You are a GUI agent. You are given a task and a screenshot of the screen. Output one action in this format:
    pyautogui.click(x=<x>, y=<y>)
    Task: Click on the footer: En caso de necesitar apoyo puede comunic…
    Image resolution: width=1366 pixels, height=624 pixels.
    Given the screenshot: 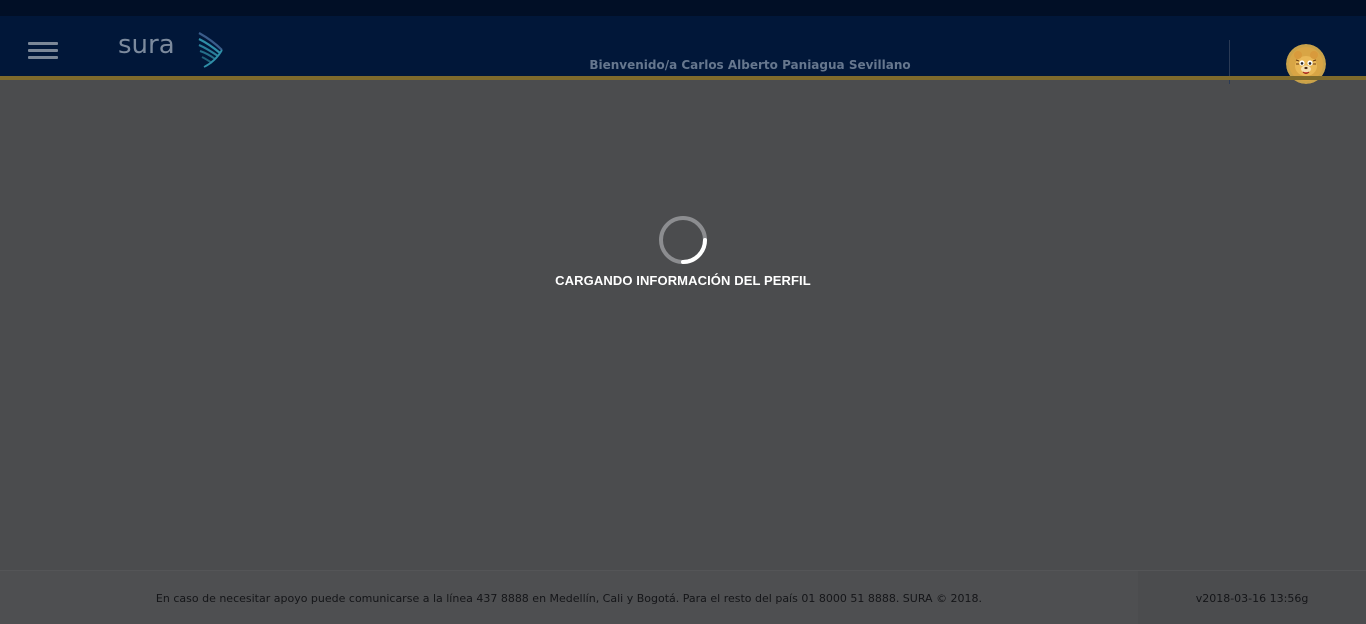 What is the action you would take?
    pyautogui.click(x=683, y=597)
    